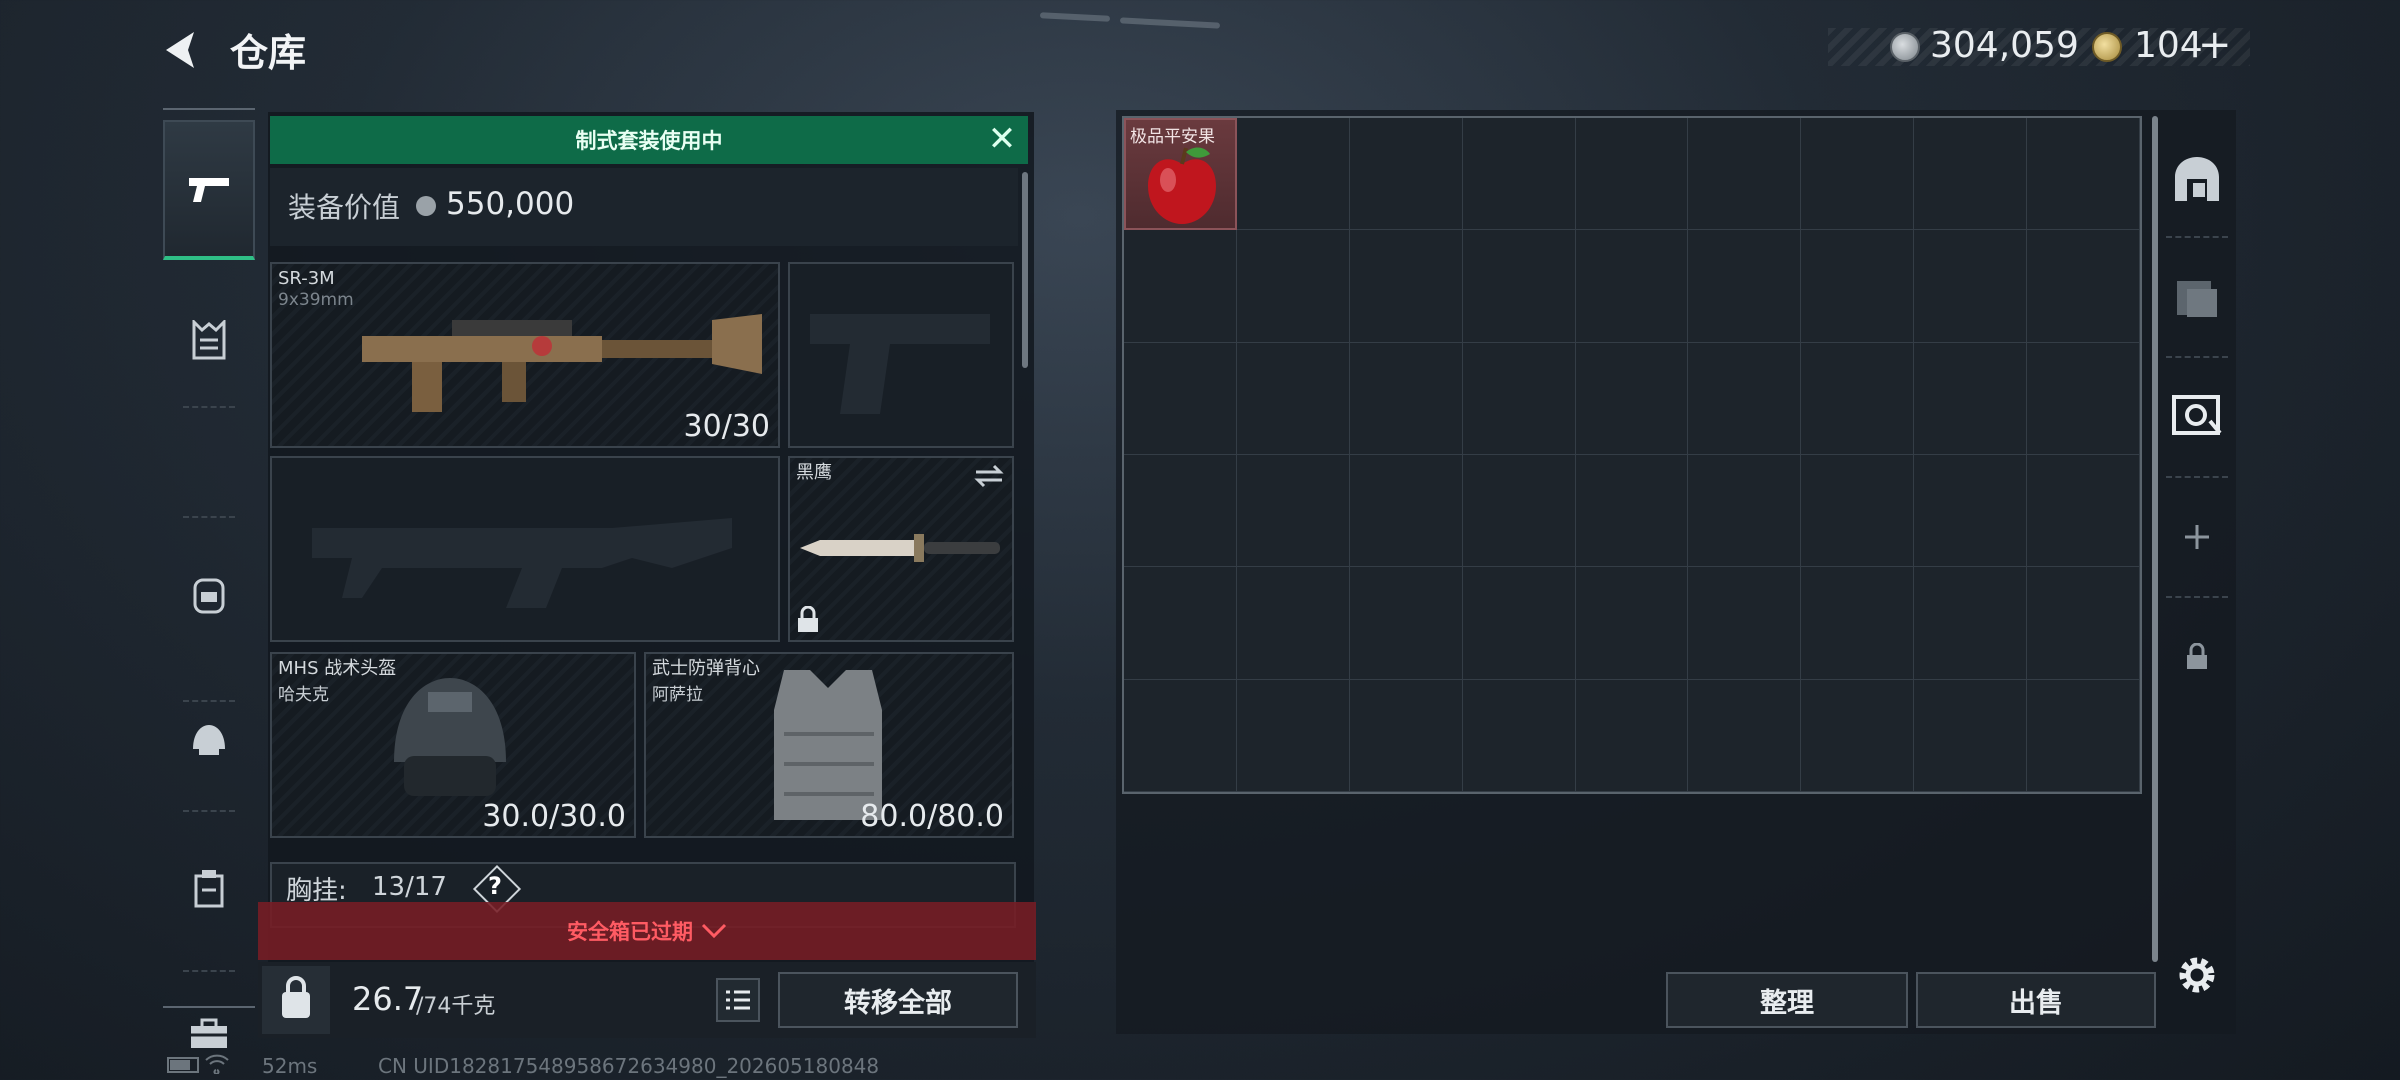 The height and width of the screenshot is (1080, 2400). Describe the element at coordinates (409, 887) in the screenshot. I see `chest-rig-capacity: 13/17` at that location.